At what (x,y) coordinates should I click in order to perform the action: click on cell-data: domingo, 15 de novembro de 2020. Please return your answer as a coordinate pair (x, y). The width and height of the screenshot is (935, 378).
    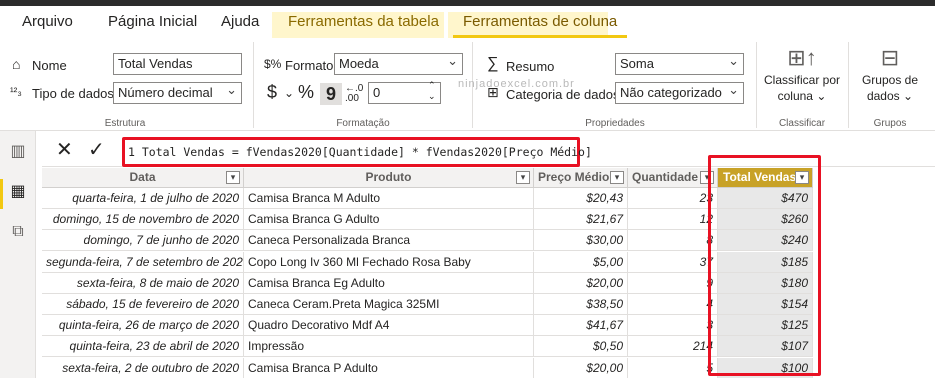
    Looking at the image, I should click on (143, 220).